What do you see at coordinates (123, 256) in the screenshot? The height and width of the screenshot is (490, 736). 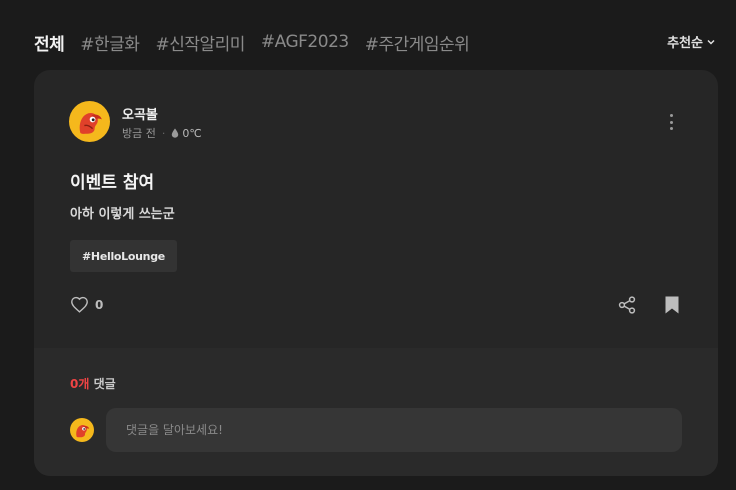 I see `hashtag-chip: #HelloLounge` at bounding box center [123, 256].